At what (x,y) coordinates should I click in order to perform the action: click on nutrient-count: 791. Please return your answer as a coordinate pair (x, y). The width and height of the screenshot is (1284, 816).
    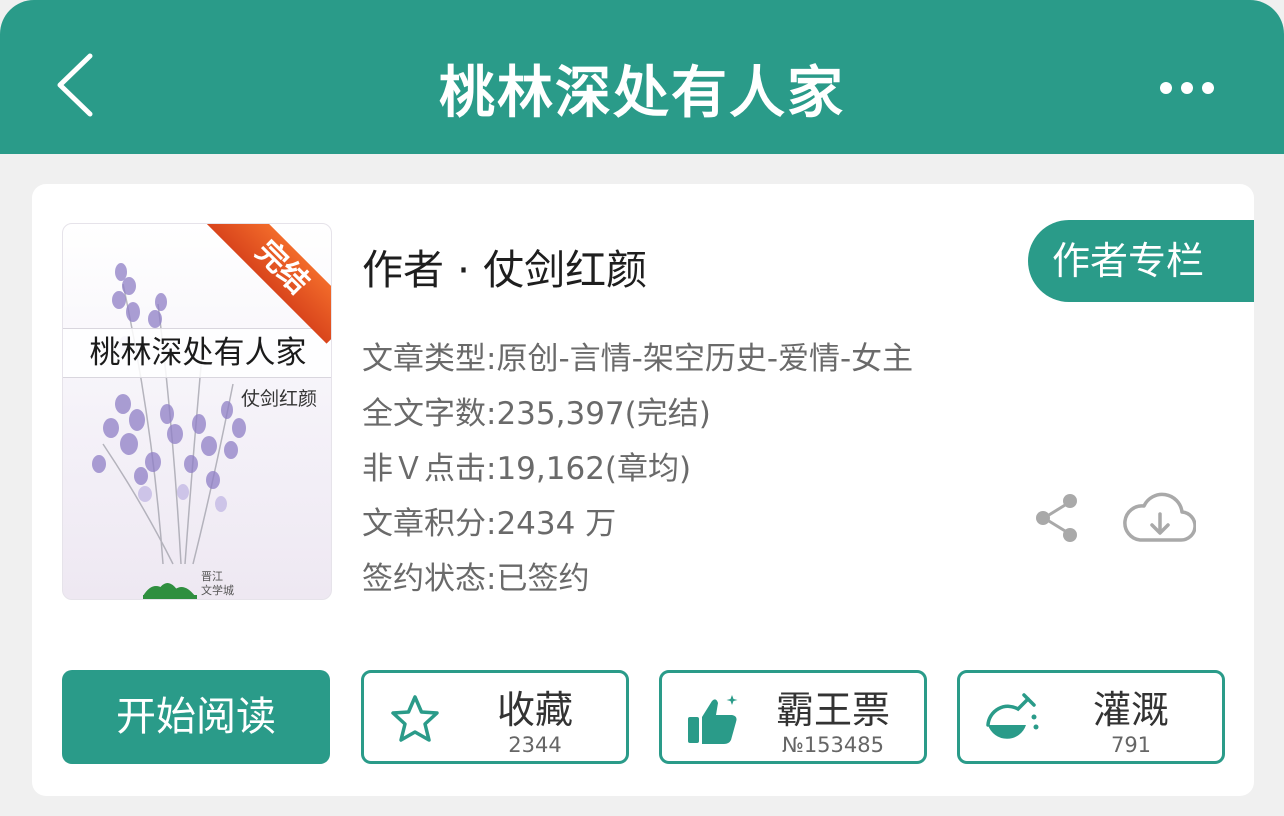
    Looking at the image, I should click on (1131, 745).